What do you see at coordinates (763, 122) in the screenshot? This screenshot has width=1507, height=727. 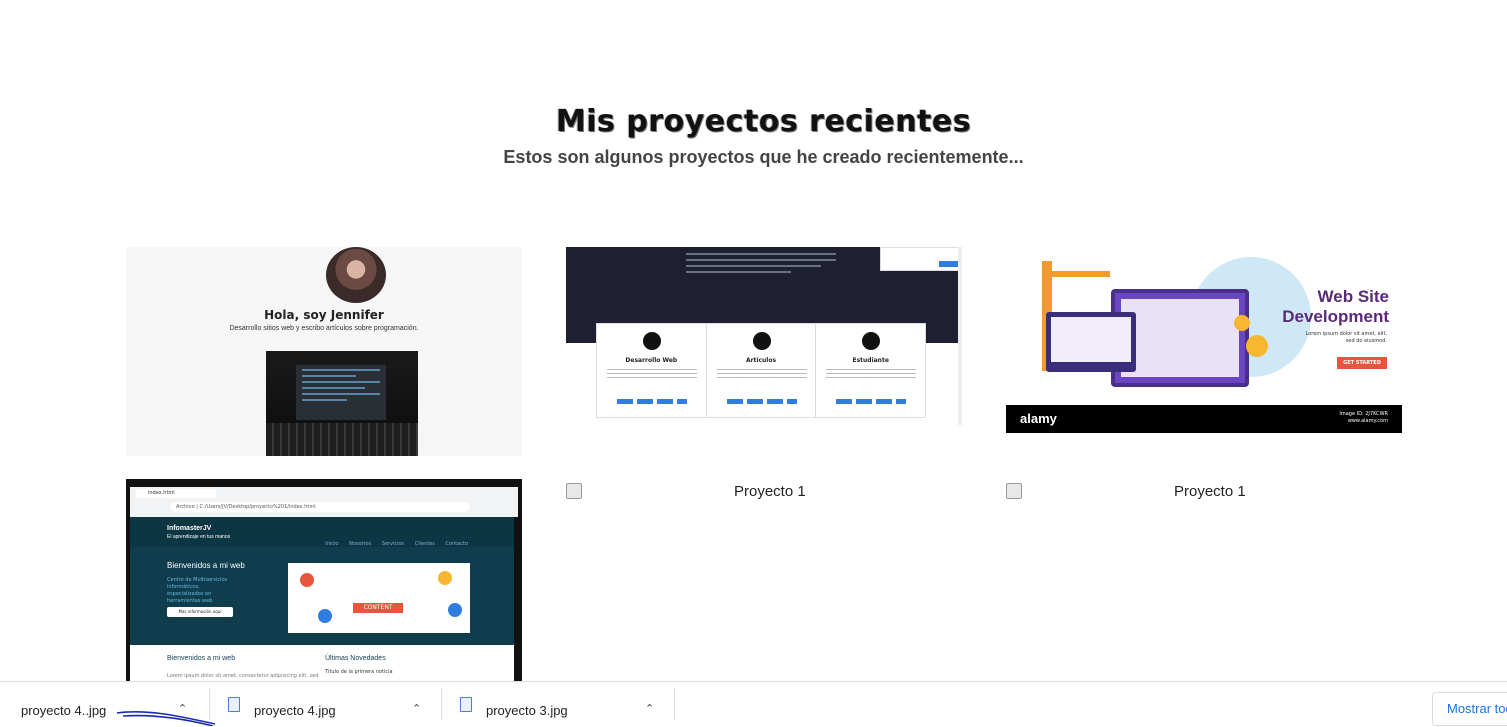 I see `section-title: Mis proyectos recientes` at bounding box center [763, 122].